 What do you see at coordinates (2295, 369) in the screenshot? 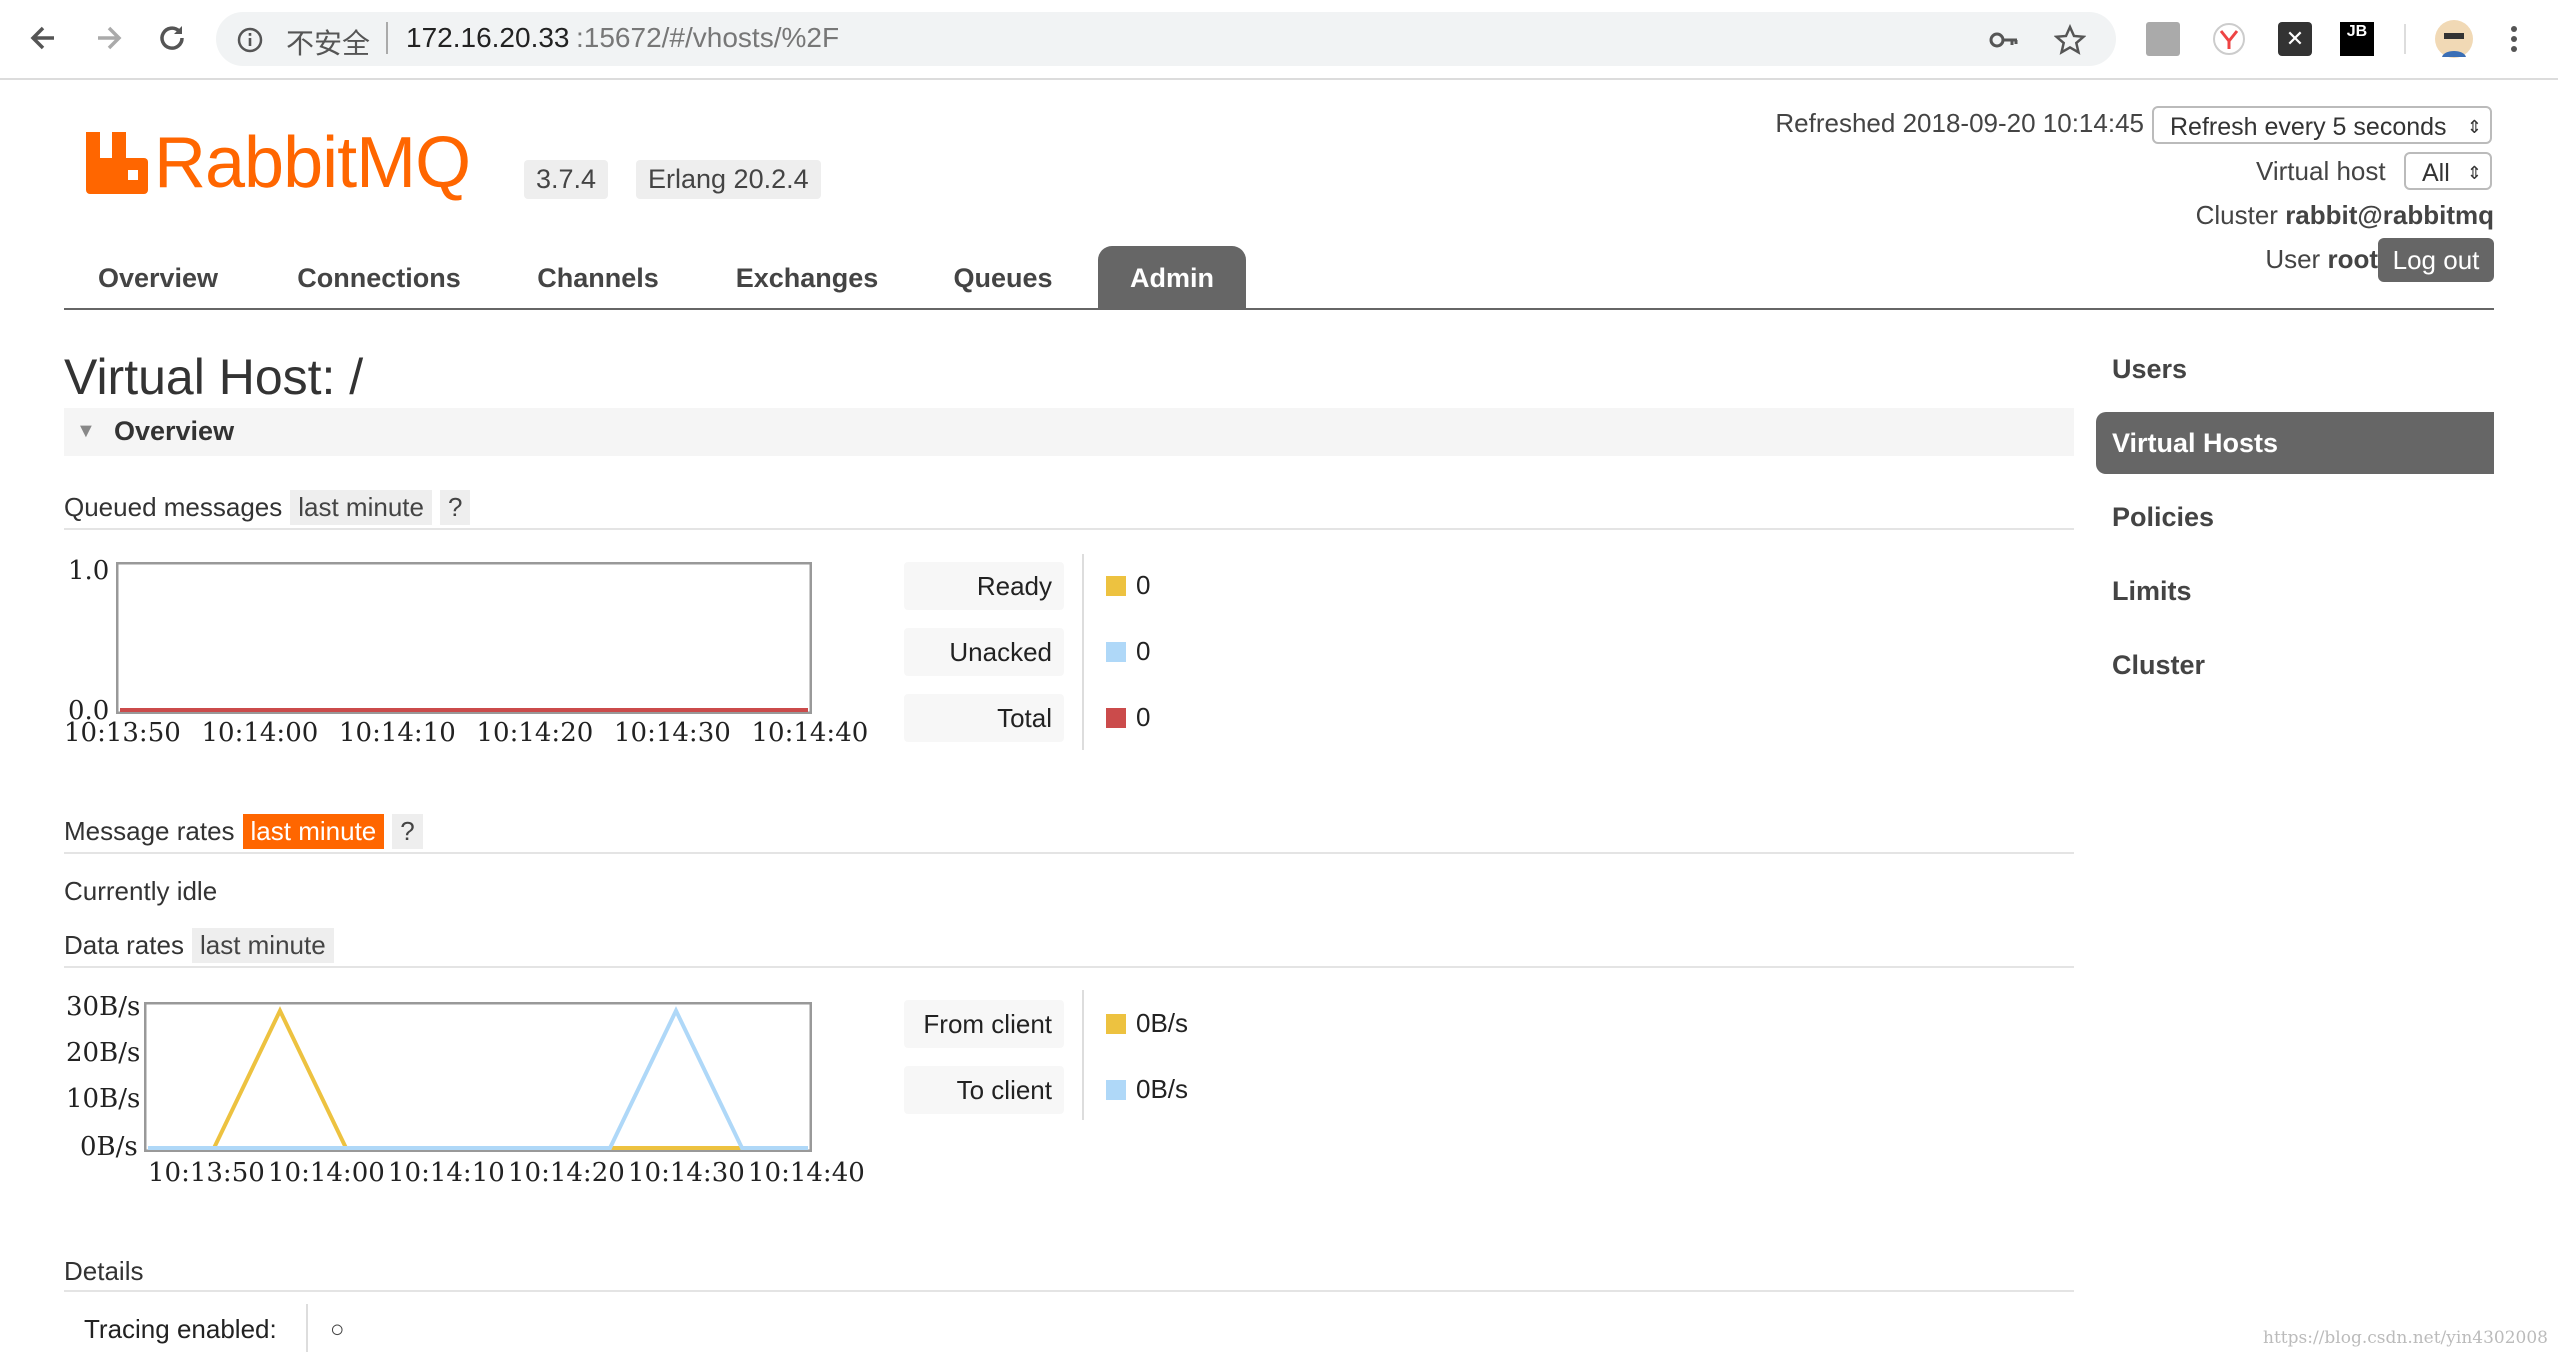
I see `sidebar-item-users: Users` at bounding box center [2295, 369].